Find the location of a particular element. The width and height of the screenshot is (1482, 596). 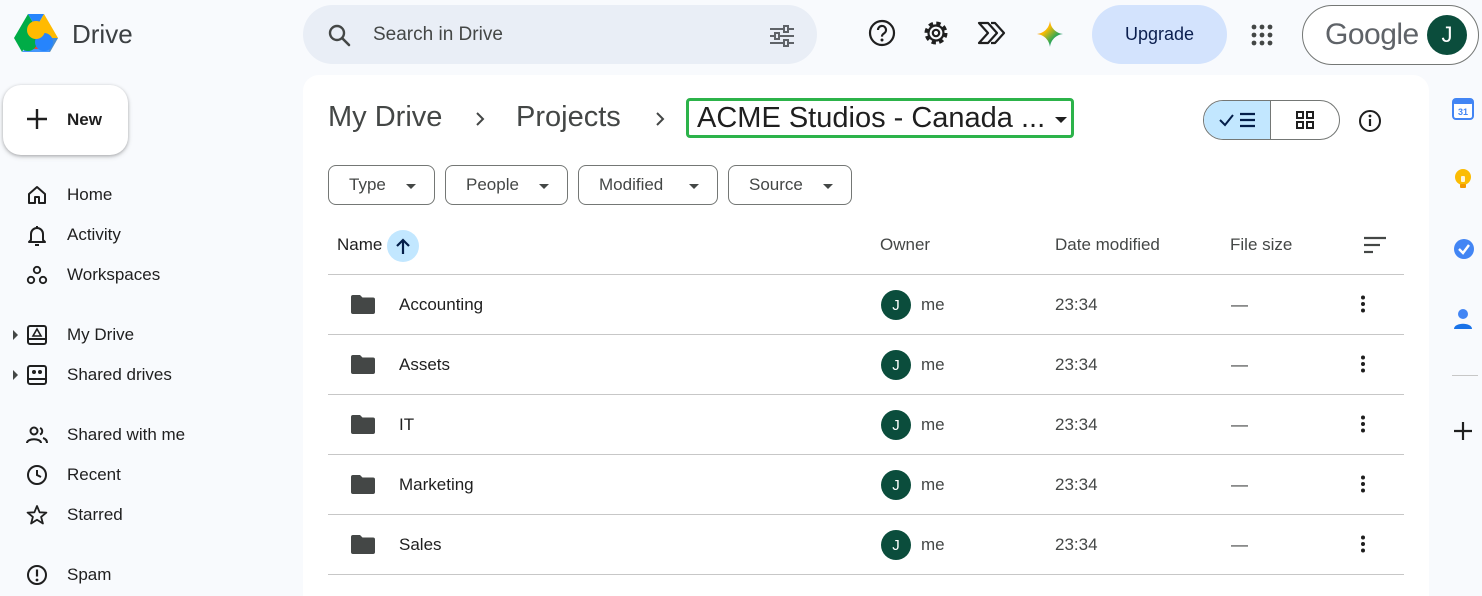

filter-source: Source is located at coordinates (790, 185).